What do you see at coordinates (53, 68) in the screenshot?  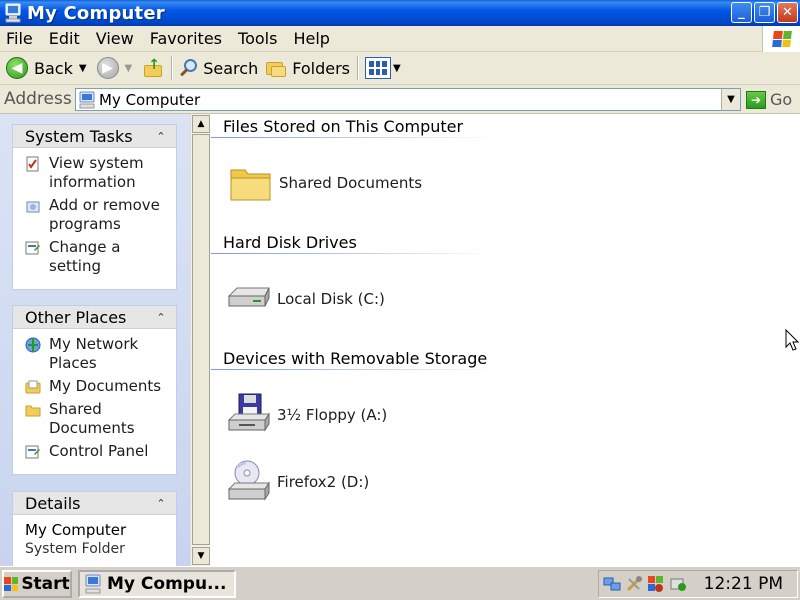 I see `back-label: Back` at bounding box center [53, 68].